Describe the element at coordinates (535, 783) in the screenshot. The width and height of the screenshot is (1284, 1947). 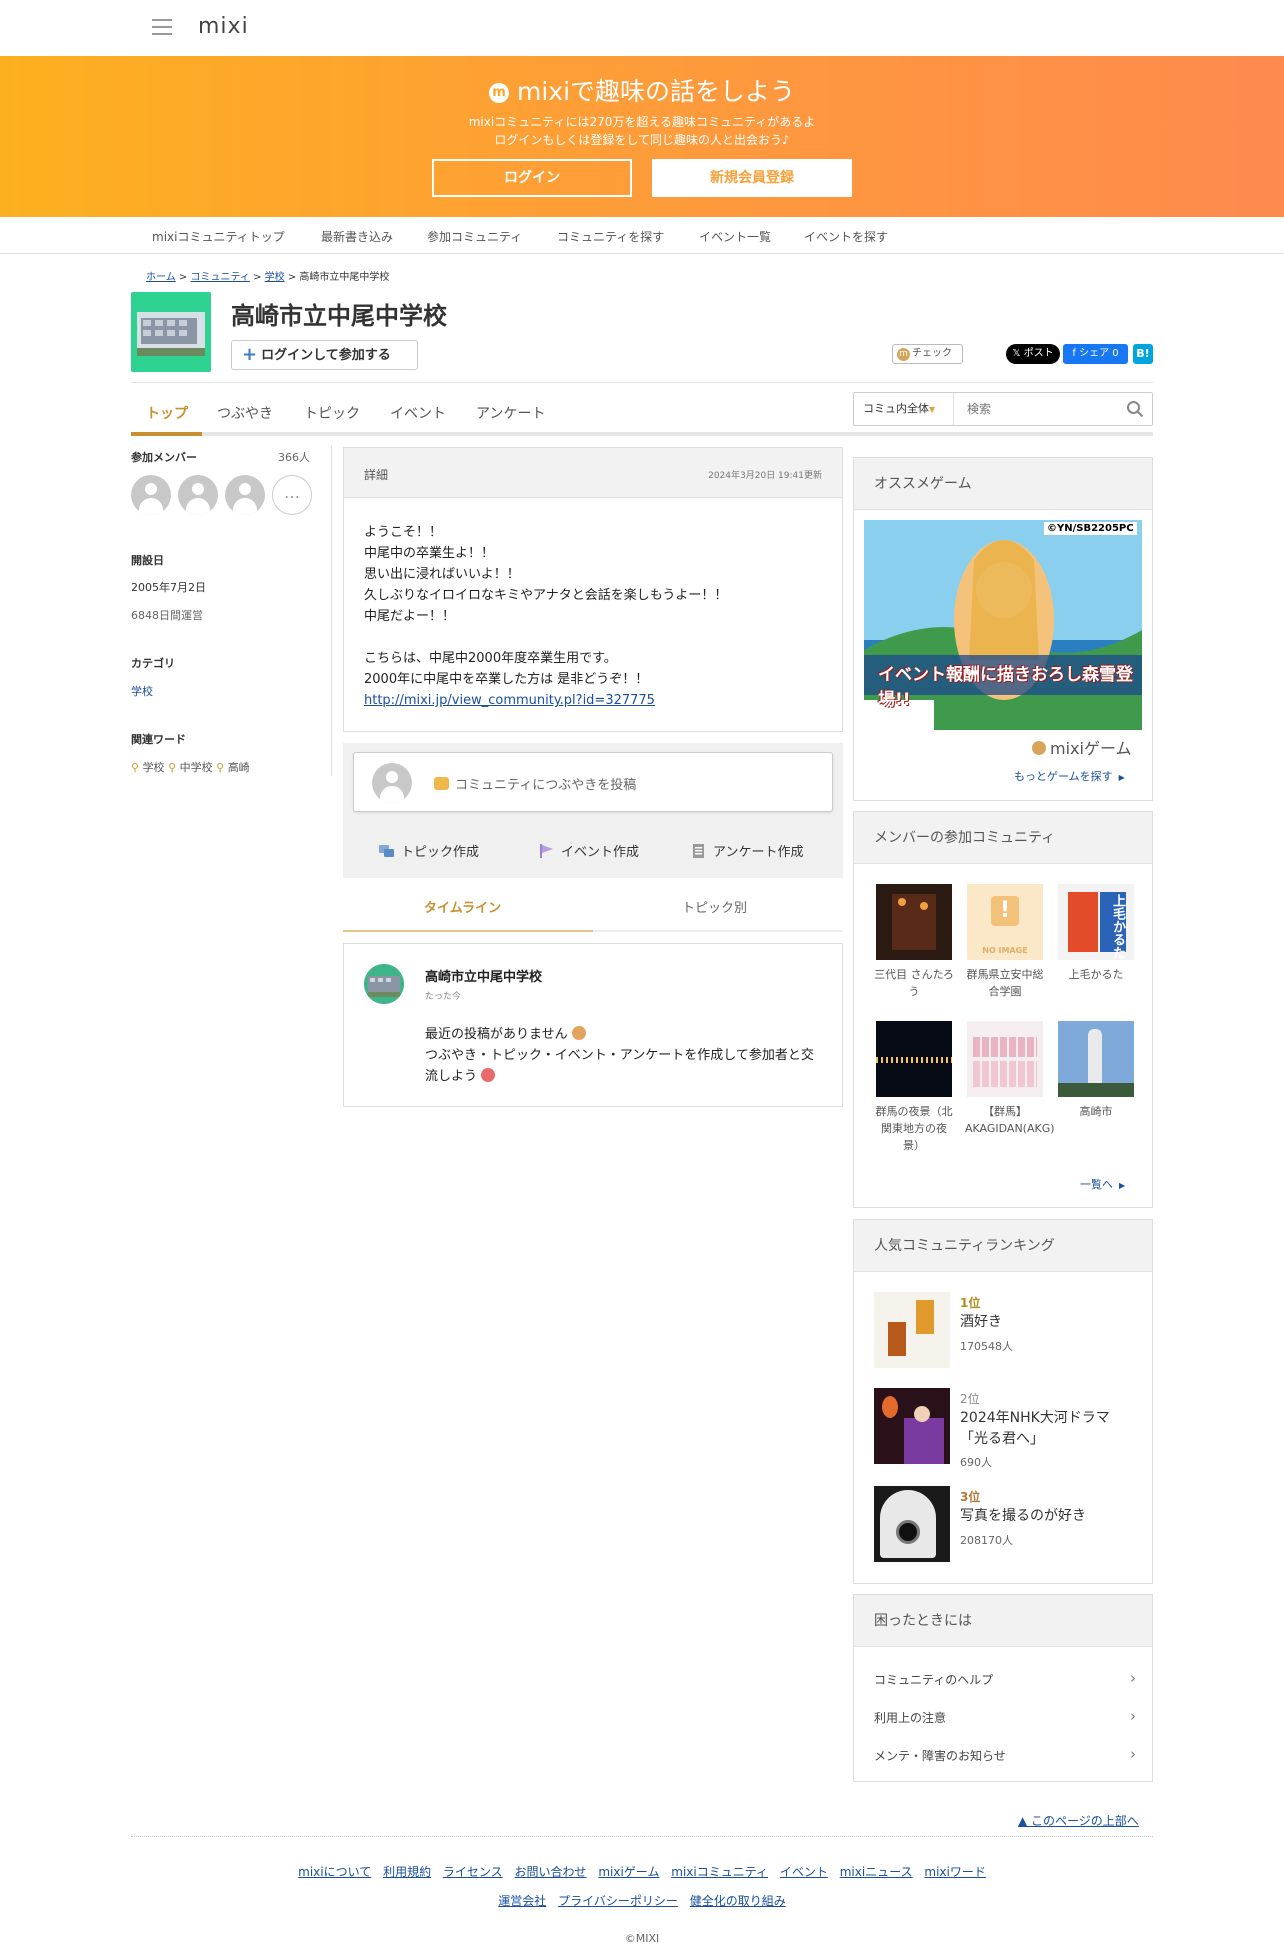
I see `tweet-placeholder: コミュニティにつぶやきを投稿` at that location.